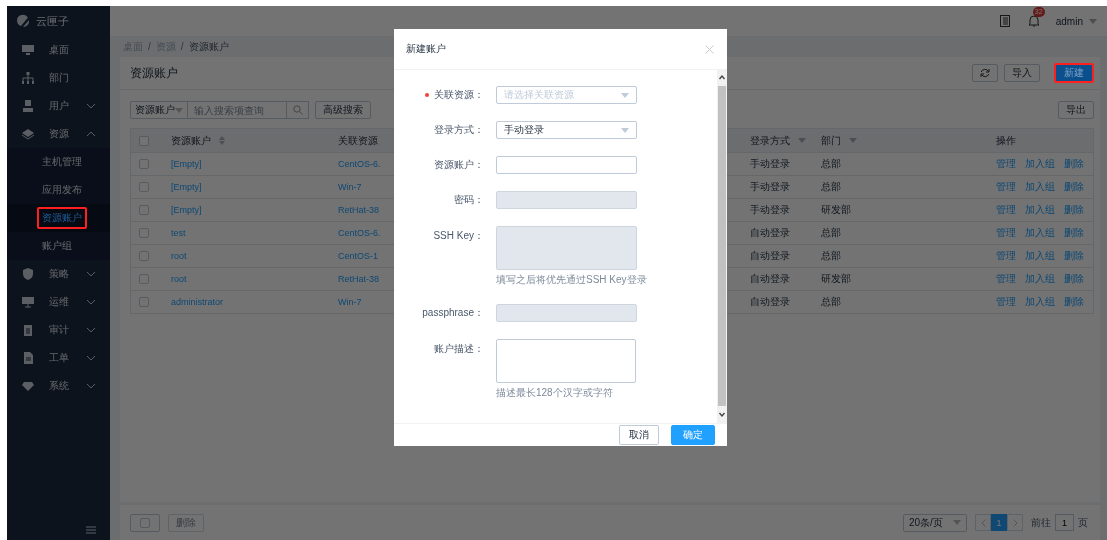  Describe the element at coordinates (453, 313) in the screenshot. I see `field-label: passphrase：` at that location.